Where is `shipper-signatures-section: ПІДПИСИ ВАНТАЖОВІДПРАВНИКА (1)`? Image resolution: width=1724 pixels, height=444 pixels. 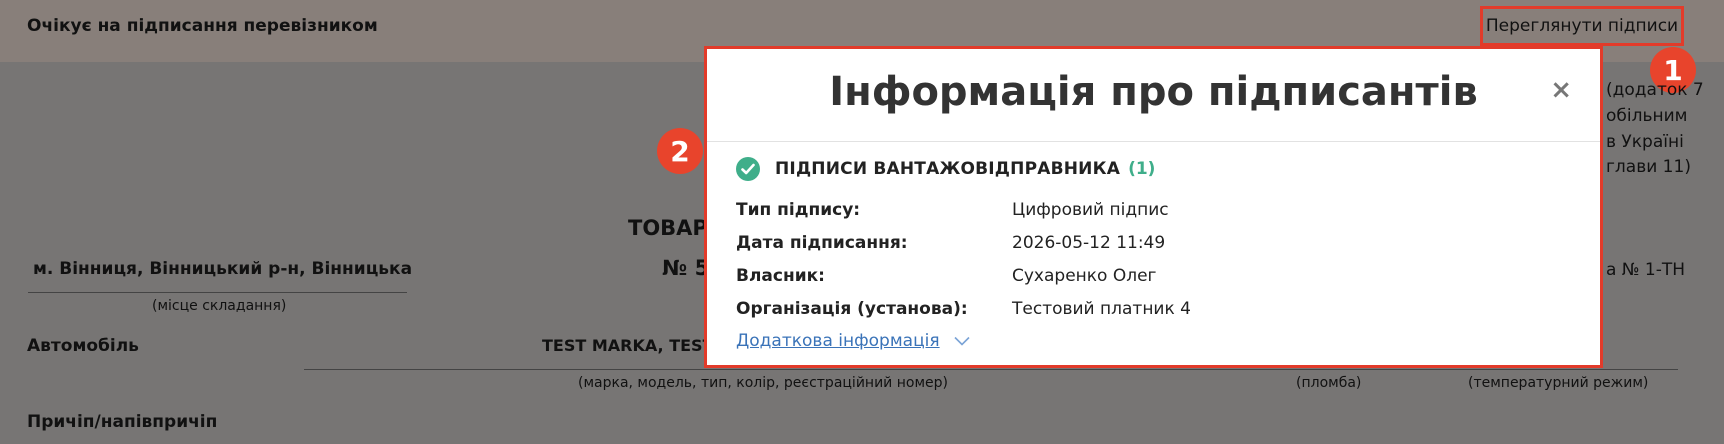 shipper-signatures-section: ПІДПИСИ ВАНТАЖОВІДПРАВНИКА (1) is located at coordinates (945, 169).